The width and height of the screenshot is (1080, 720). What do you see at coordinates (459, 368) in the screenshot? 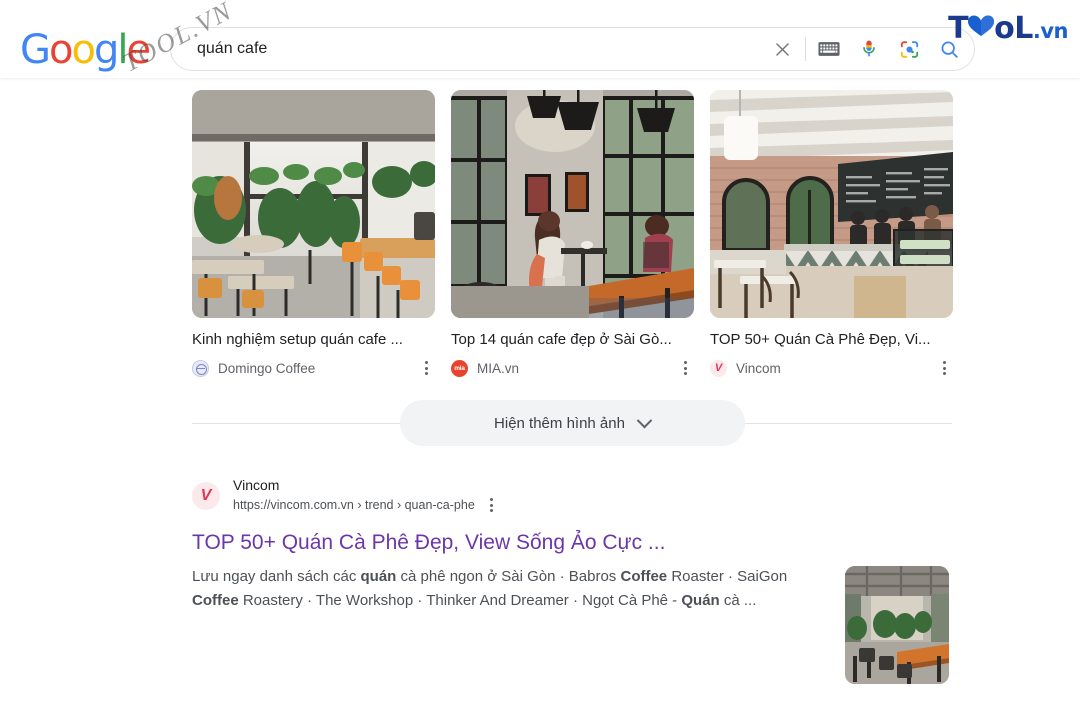
I see `mia-logo-icon: mia` at bounding box center [459, 368].